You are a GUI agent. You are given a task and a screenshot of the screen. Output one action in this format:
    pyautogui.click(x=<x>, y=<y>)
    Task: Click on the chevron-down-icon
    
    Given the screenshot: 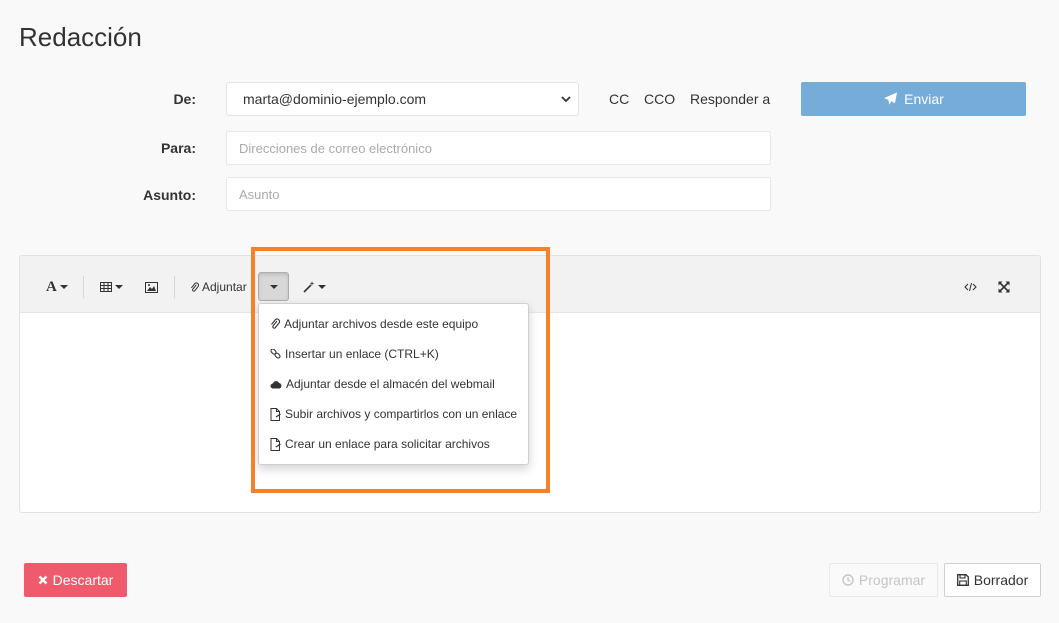 What is the action you would take?
    pyautogui.click(x=566, y=99)
    